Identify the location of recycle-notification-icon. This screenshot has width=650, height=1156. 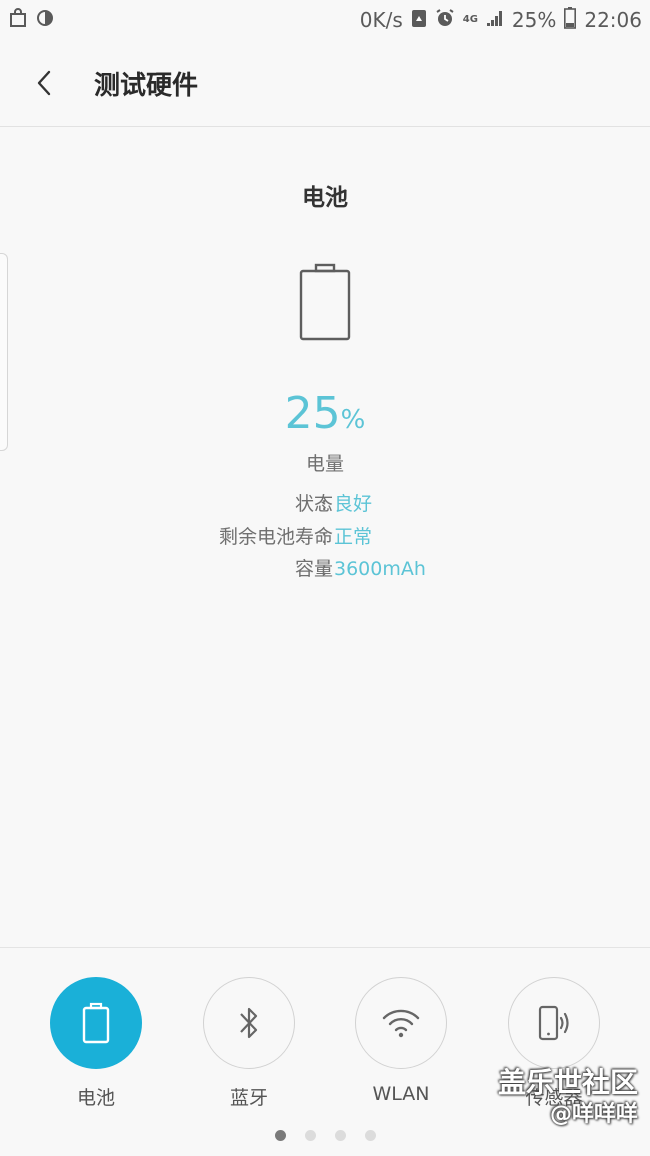
(419, 20).